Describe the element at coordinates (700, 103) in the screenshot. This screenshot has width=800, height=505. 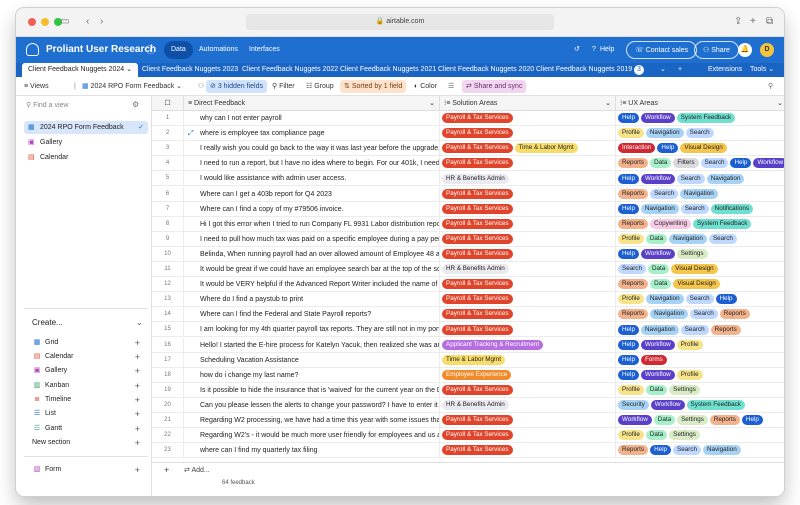
I see `column-ux-areas: ⁝≡ UX Areas ⌄` at that location.